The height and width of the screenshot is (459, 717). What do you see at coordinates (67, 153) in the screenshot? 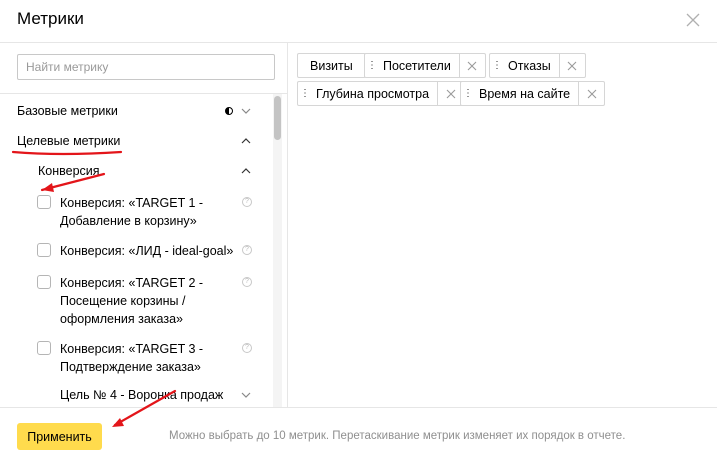
I see `annotation-underline` at bounding box center [67, 153].